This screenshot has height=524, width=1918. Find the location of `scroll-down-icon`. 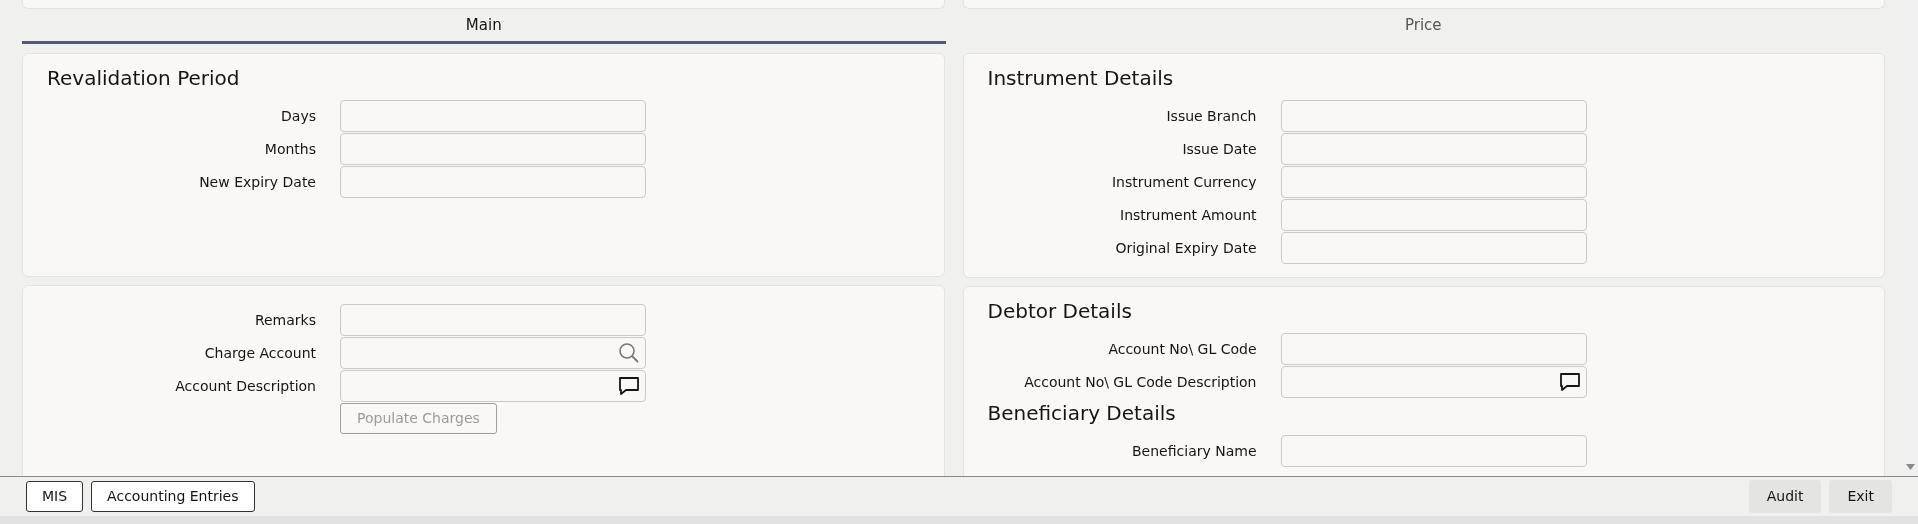

scroll-down-icon is located at coordinates (1910, 467).